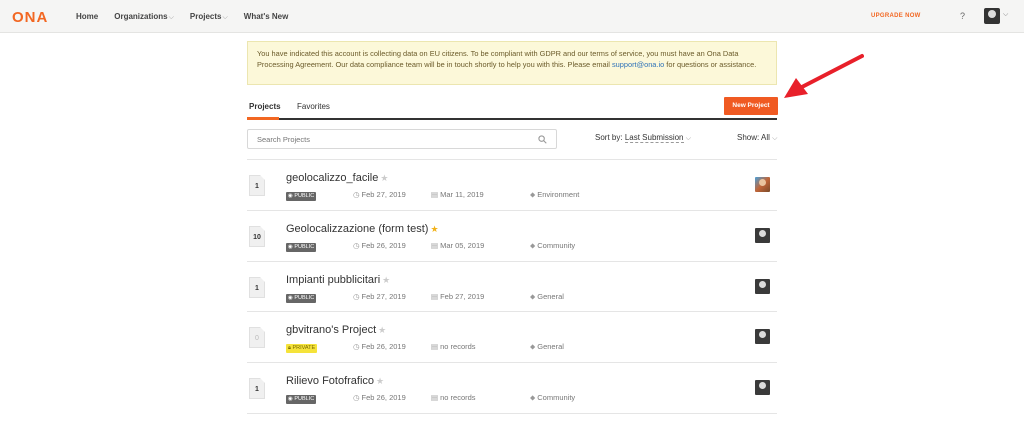 The width and height of the screenshot is (1024, 427). What do you see at coordinates (379, 296) in the screenshot?
I see `date-created: ◷ Feb 27, 2019` at bounding box center [379, 296].